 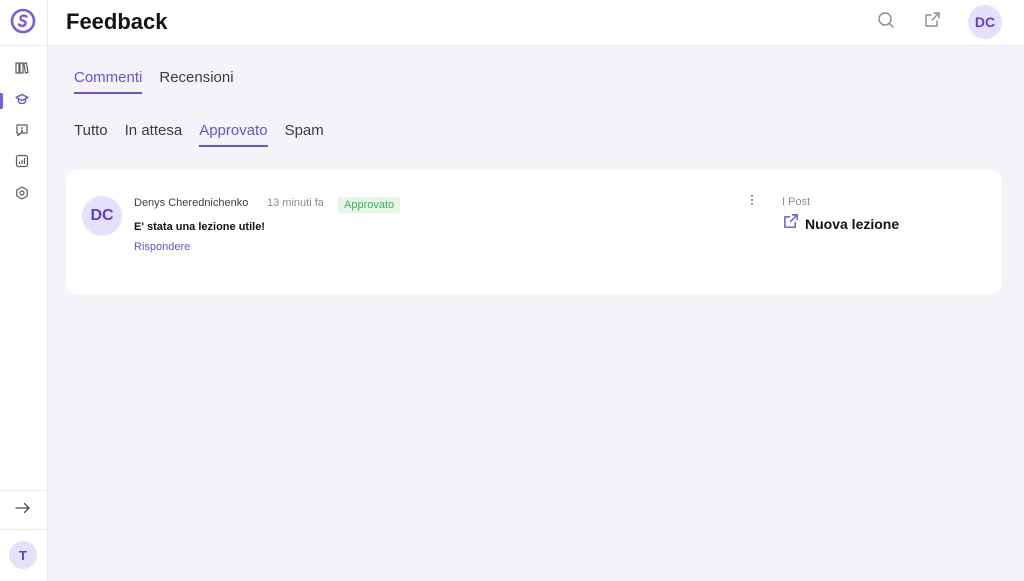 I want to click on filter-approvato: Approvato, so click(x=233, y=134).